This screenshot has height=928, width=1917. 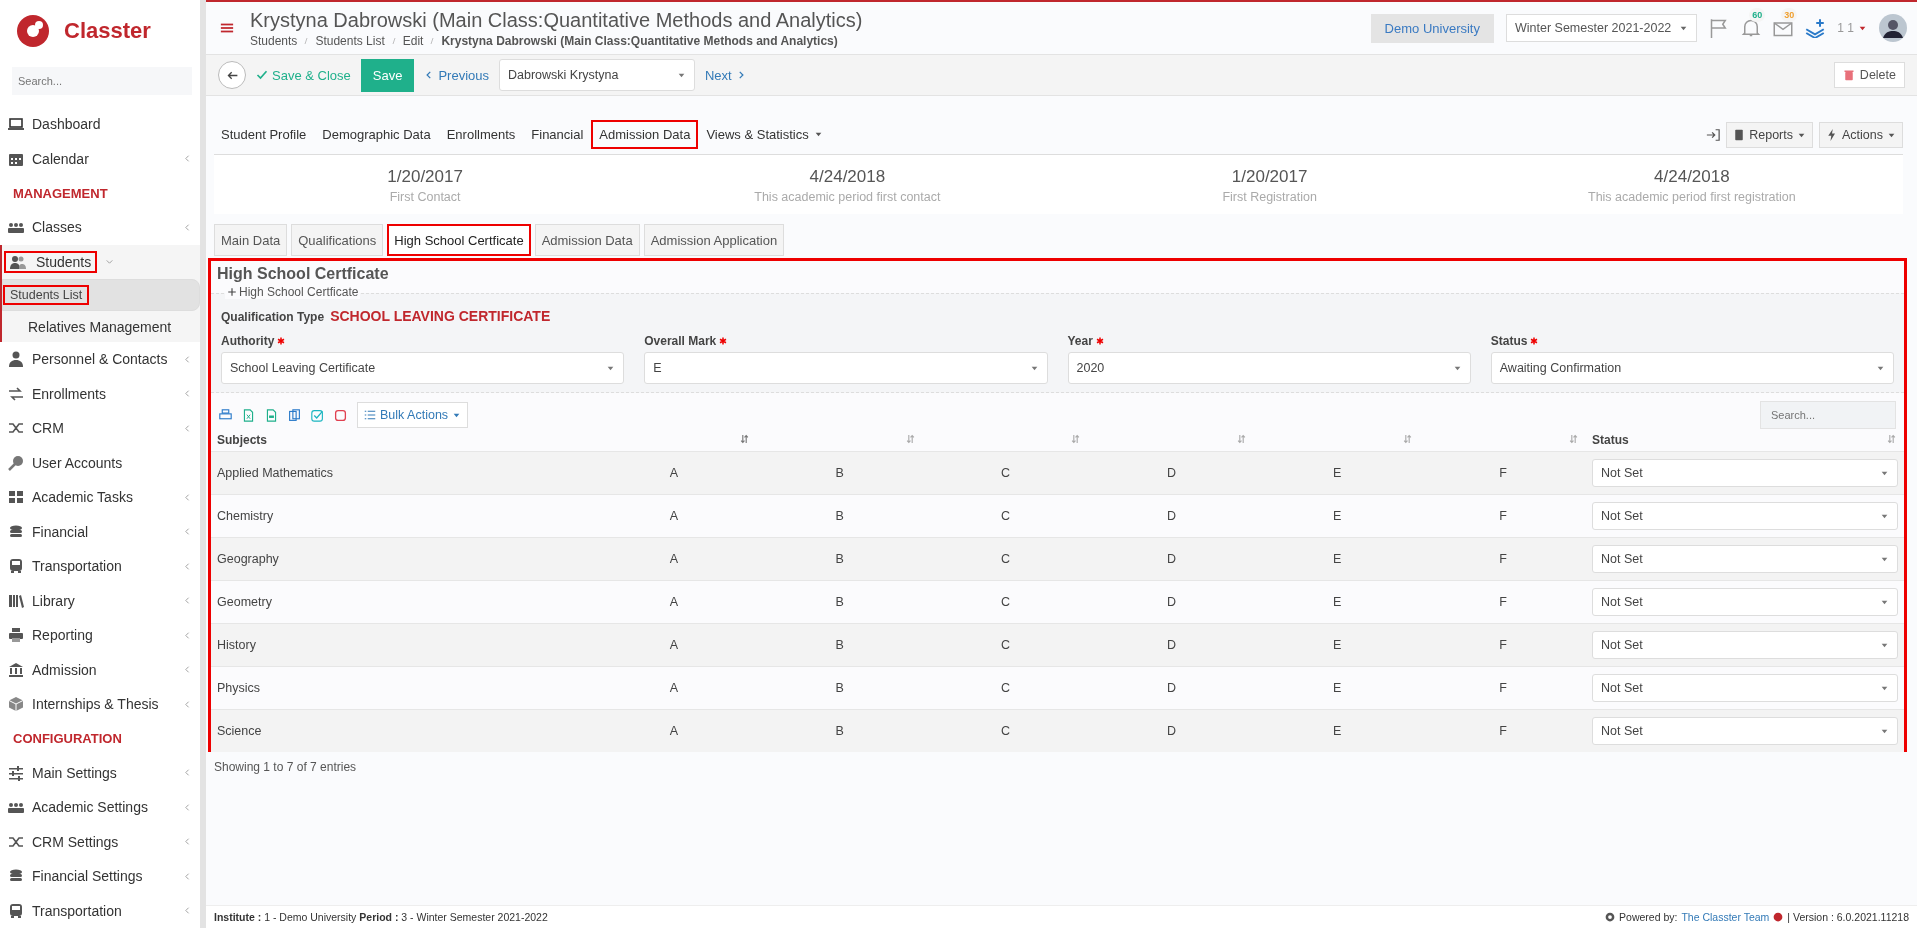 What do you see at coordinates (16, 566) in the screenshot?
I see `bus-icon` at bounding box center [16, 566].